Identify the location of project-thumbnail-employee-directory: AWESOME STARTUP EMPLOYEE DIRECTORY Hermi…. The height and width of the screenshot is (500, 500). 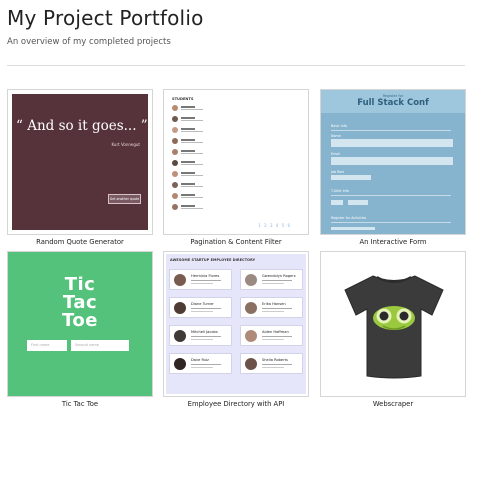
(236, 324).